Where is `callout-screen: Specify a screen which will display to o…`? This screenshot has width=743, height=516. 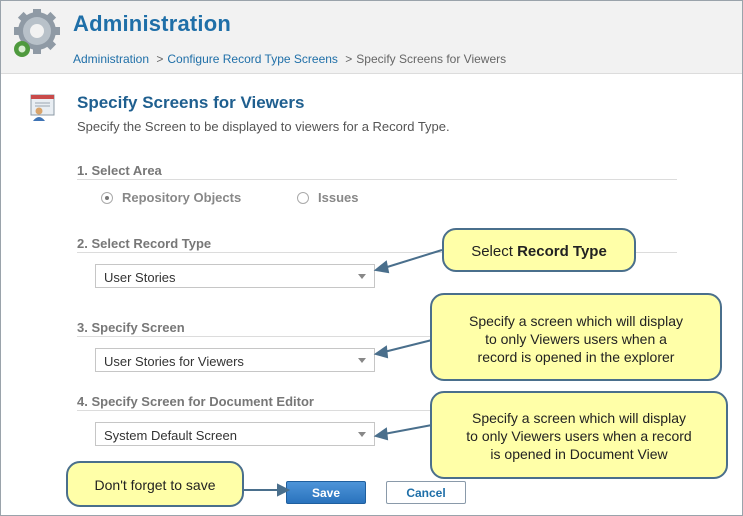 callout-screen: Specify a screen which will display to o… is located at coordinates (576, 337).